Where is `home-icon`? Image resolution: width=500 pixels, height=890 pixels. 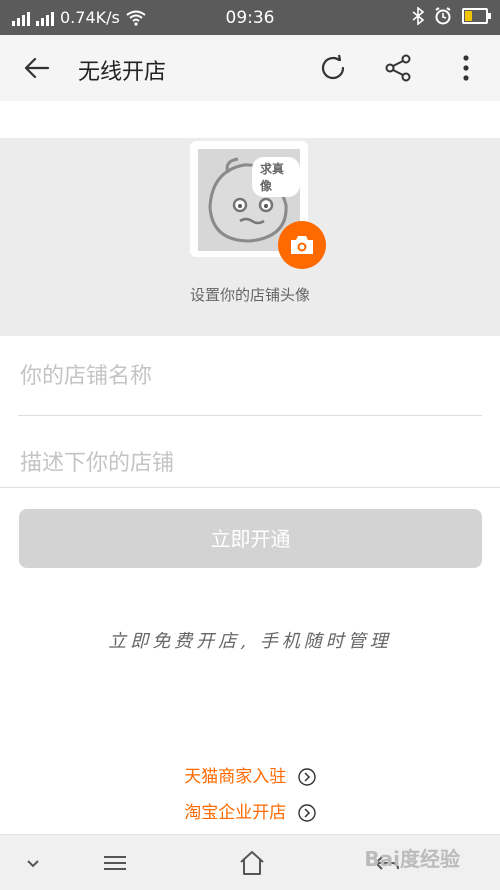
home-icon is located at coordinates (252, 863).